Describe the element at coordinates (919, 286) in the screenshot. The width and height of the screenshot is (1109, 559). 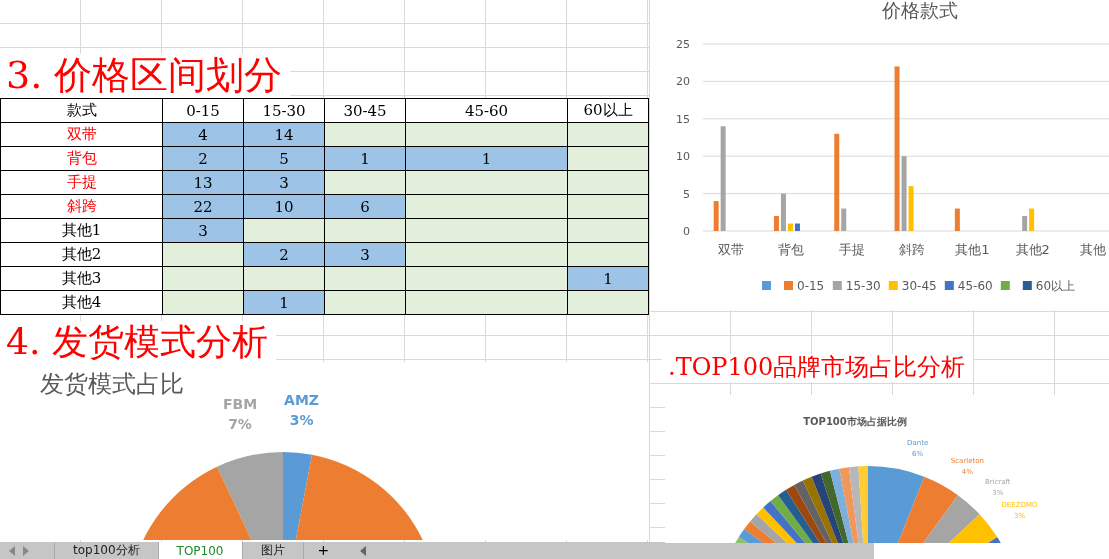
I see `legend-label: 30-45` at that location.